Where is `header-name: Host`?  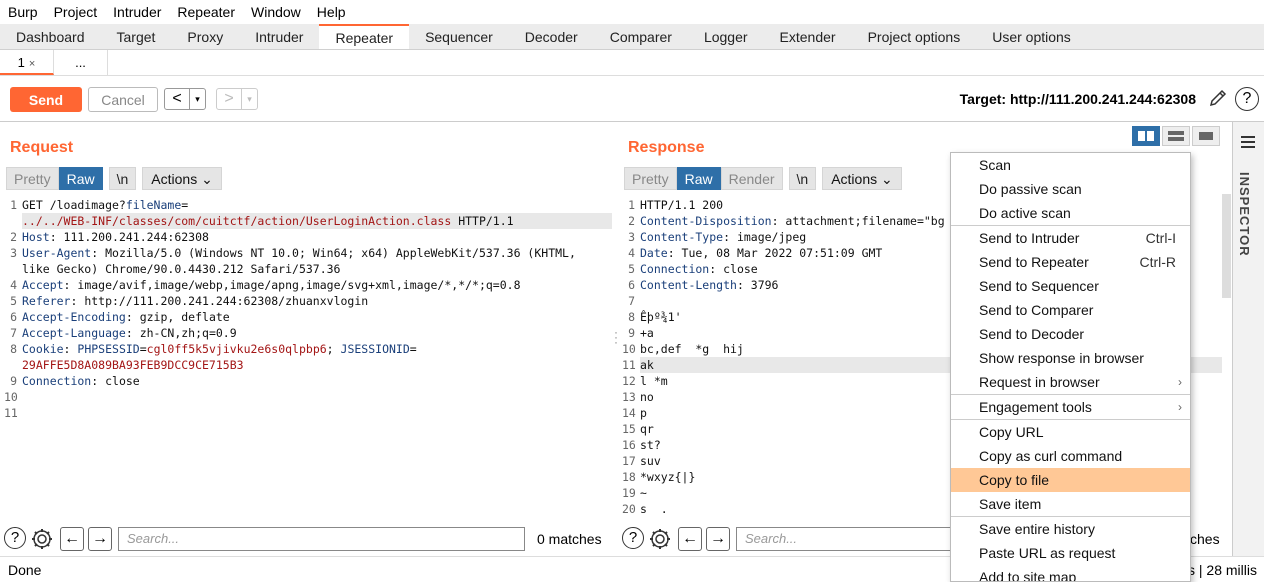 header-name: Host is located at coordinates (36, 237).